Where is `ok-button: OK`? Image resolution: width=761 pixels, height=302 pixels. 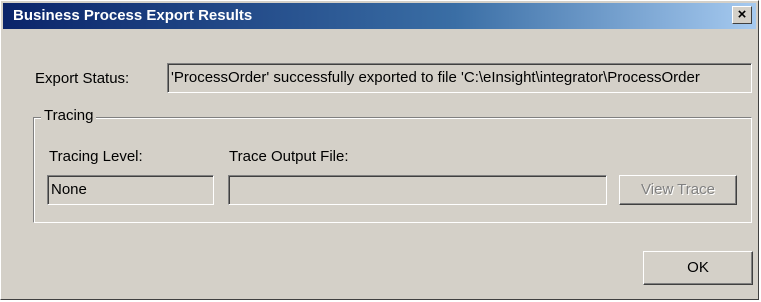 ok-button: OK is located at coordinates (698, 268).